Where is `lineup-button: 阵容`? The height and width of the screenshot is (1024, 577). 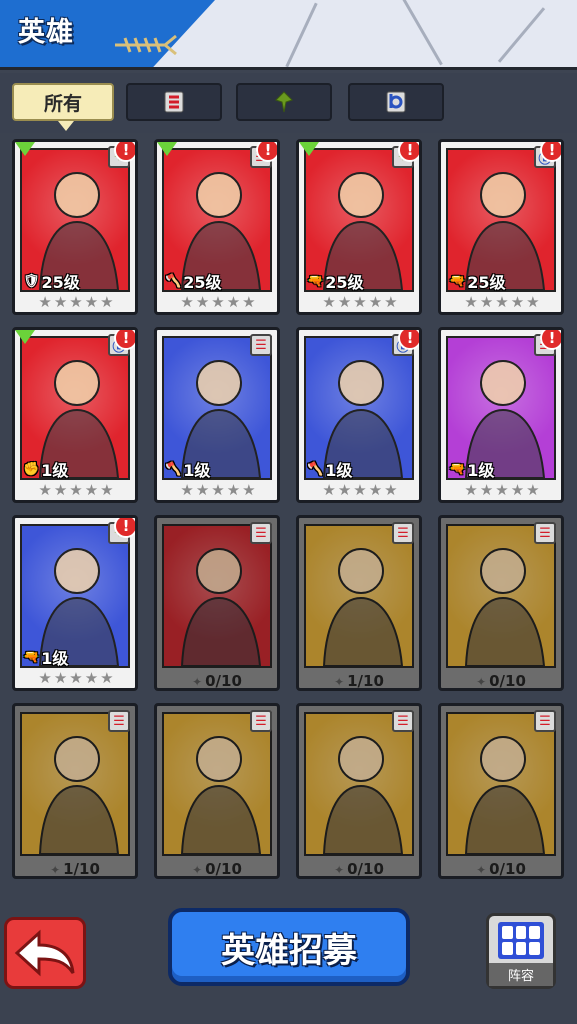
lineup-button: 阵容 is located at coordinates (521, 951).